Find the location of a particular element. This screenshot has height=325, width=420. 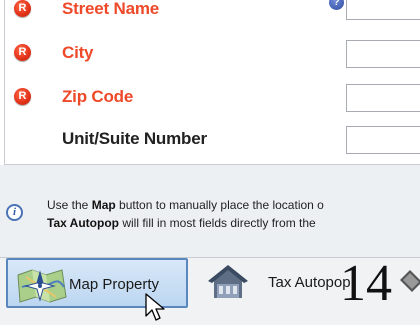

city-input is located at coordinates (383, 54).